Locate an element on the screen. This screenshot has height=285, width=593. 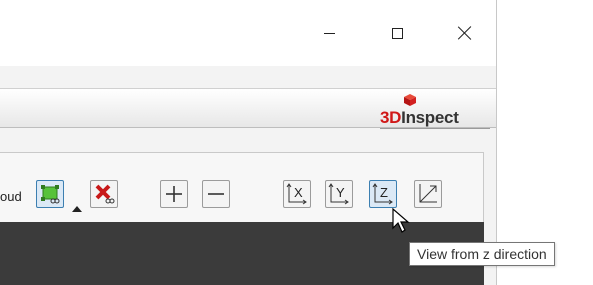
zoom-in-button is located at coordinates (174, 194).